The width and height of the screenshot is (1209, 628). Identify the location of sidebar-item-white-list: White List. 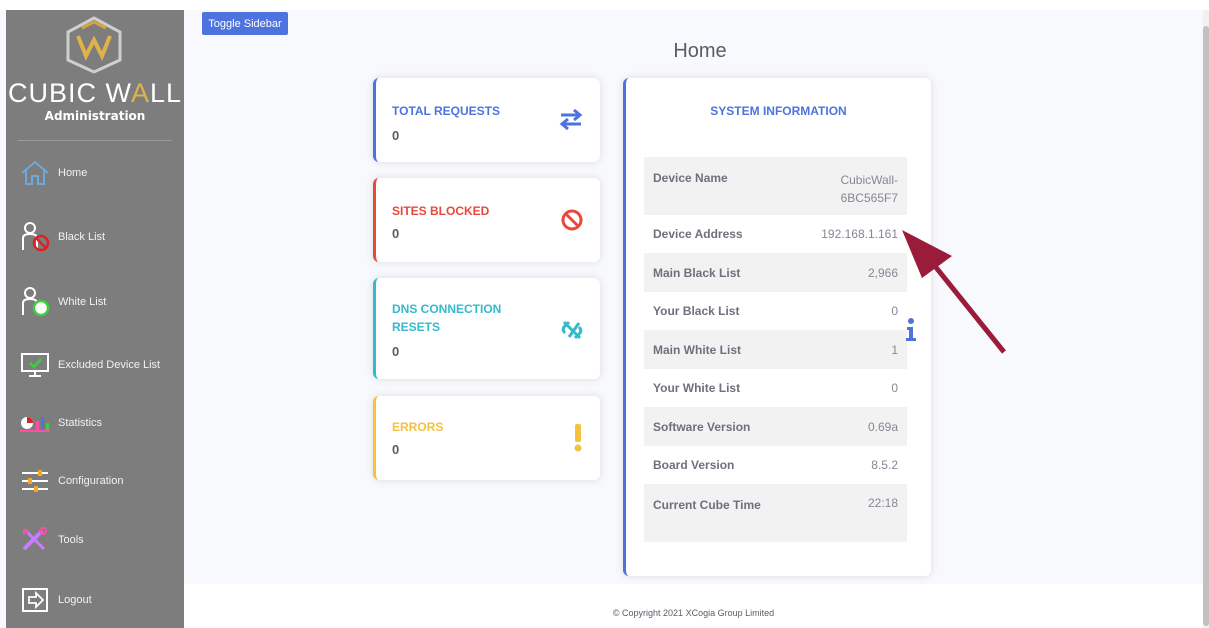
(95, 302).